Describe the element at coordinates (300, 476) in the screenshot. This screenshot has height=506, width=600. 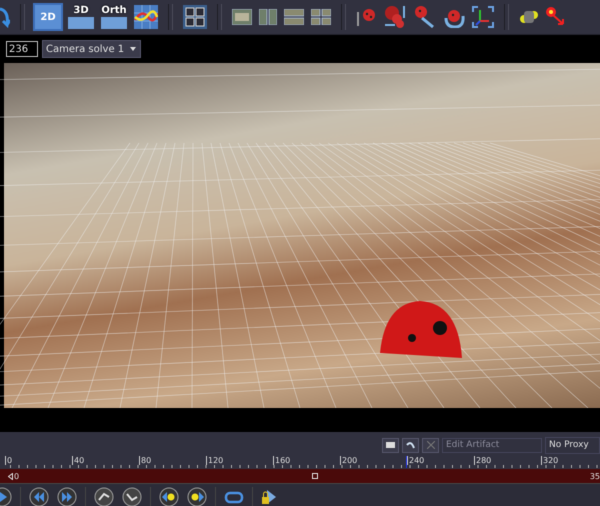
I see `timeline-track: 0 35` at that location.